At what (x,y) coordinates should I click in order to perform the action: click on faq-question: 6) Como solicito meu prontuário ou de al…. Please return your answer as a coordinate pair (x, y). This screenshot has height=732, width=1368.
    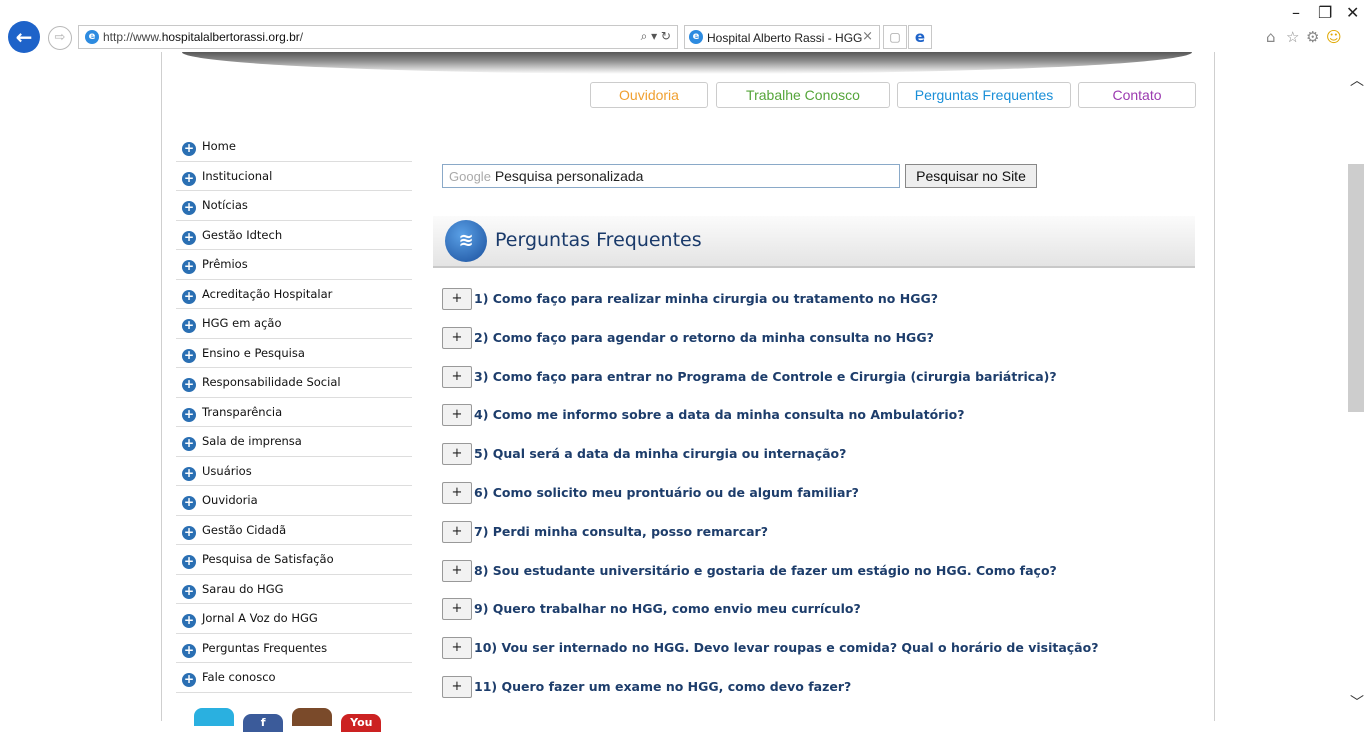
    Looking at the image, I should click on (666, 492).